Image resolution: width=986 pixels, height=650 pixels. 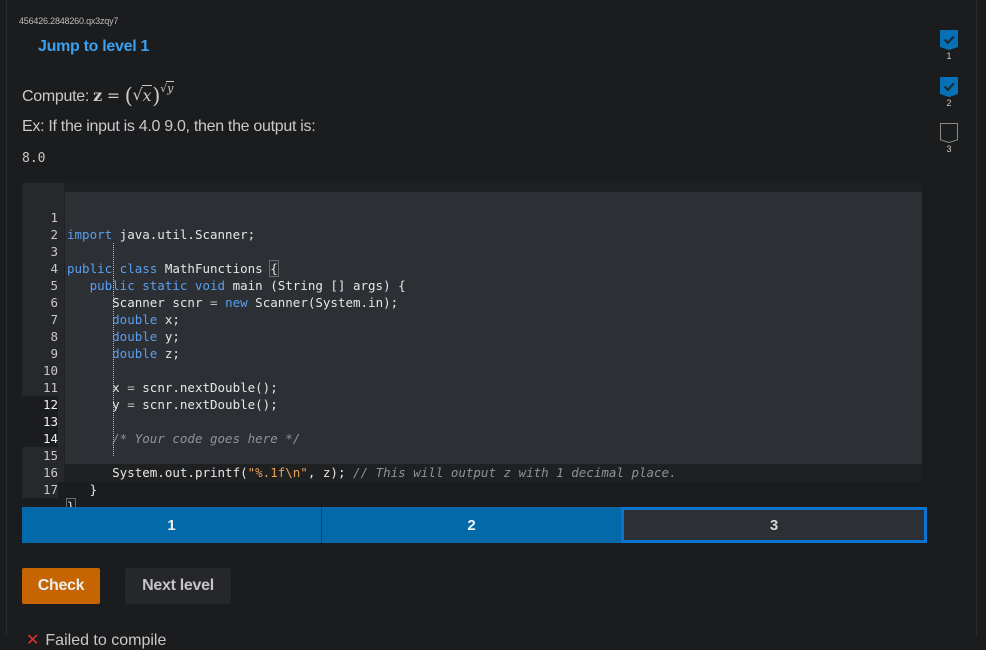 I want to click on close-paren: ), so click(x=156, y=96).